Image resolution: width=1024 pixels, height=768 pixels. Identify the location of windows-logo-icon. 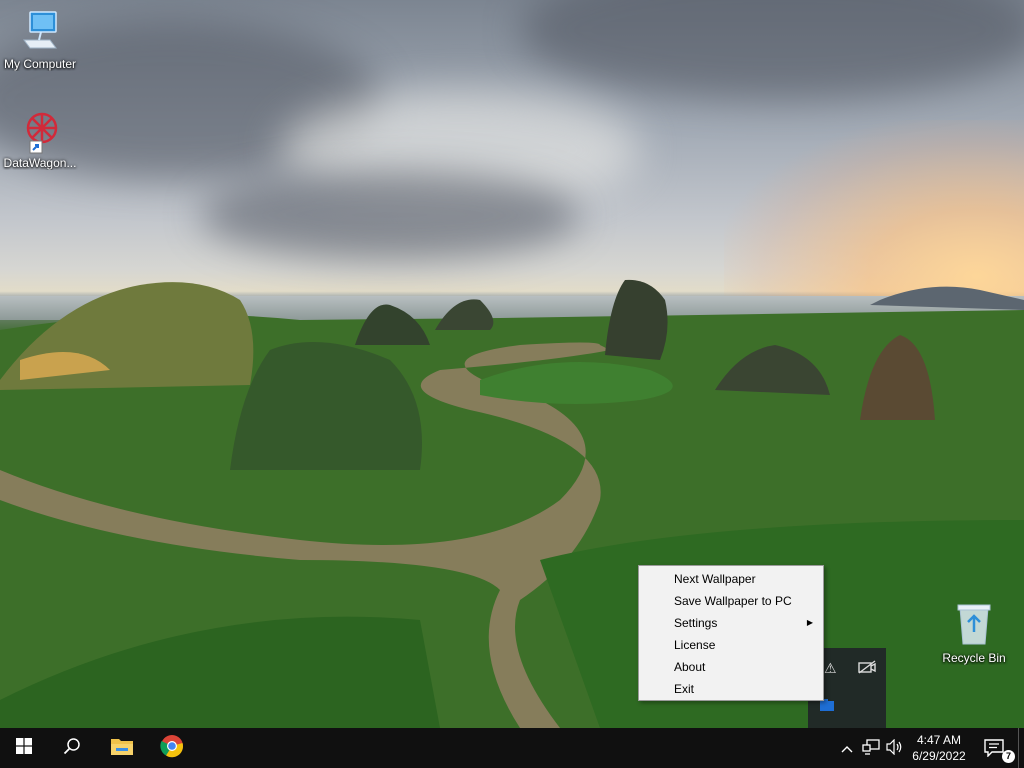
(24, 748).